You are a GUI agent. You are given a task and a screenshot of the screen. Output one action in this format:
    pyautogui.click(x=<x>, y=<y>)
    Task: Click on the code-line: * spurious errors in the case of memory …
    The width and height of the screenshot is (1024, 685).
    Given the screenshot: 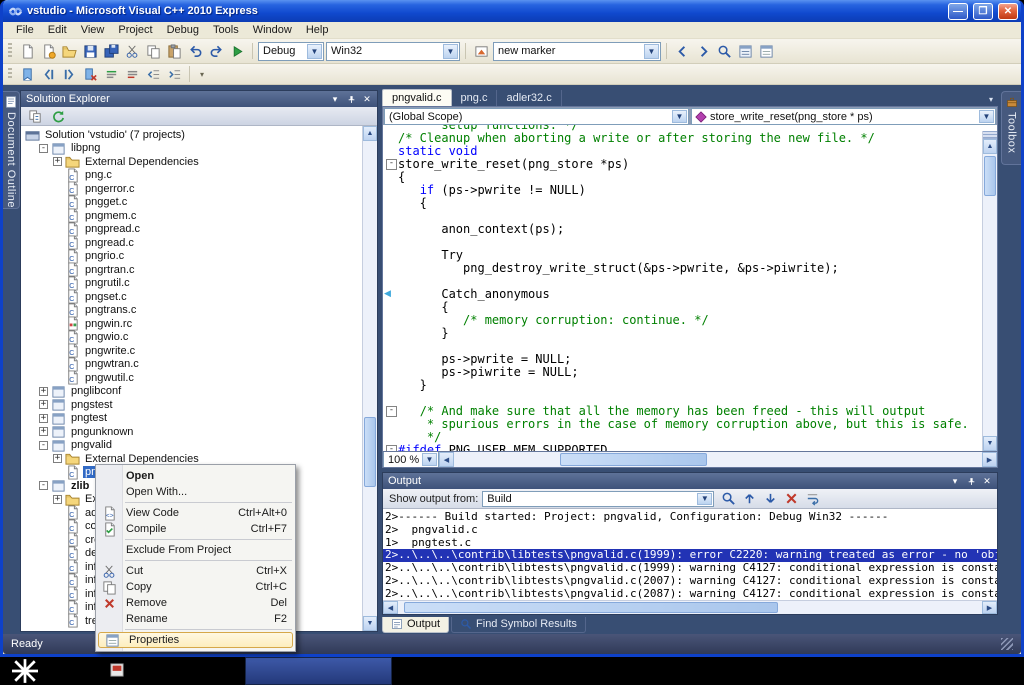 What is the action you would take?
    pyautogui.click(x=682, y=424)
    